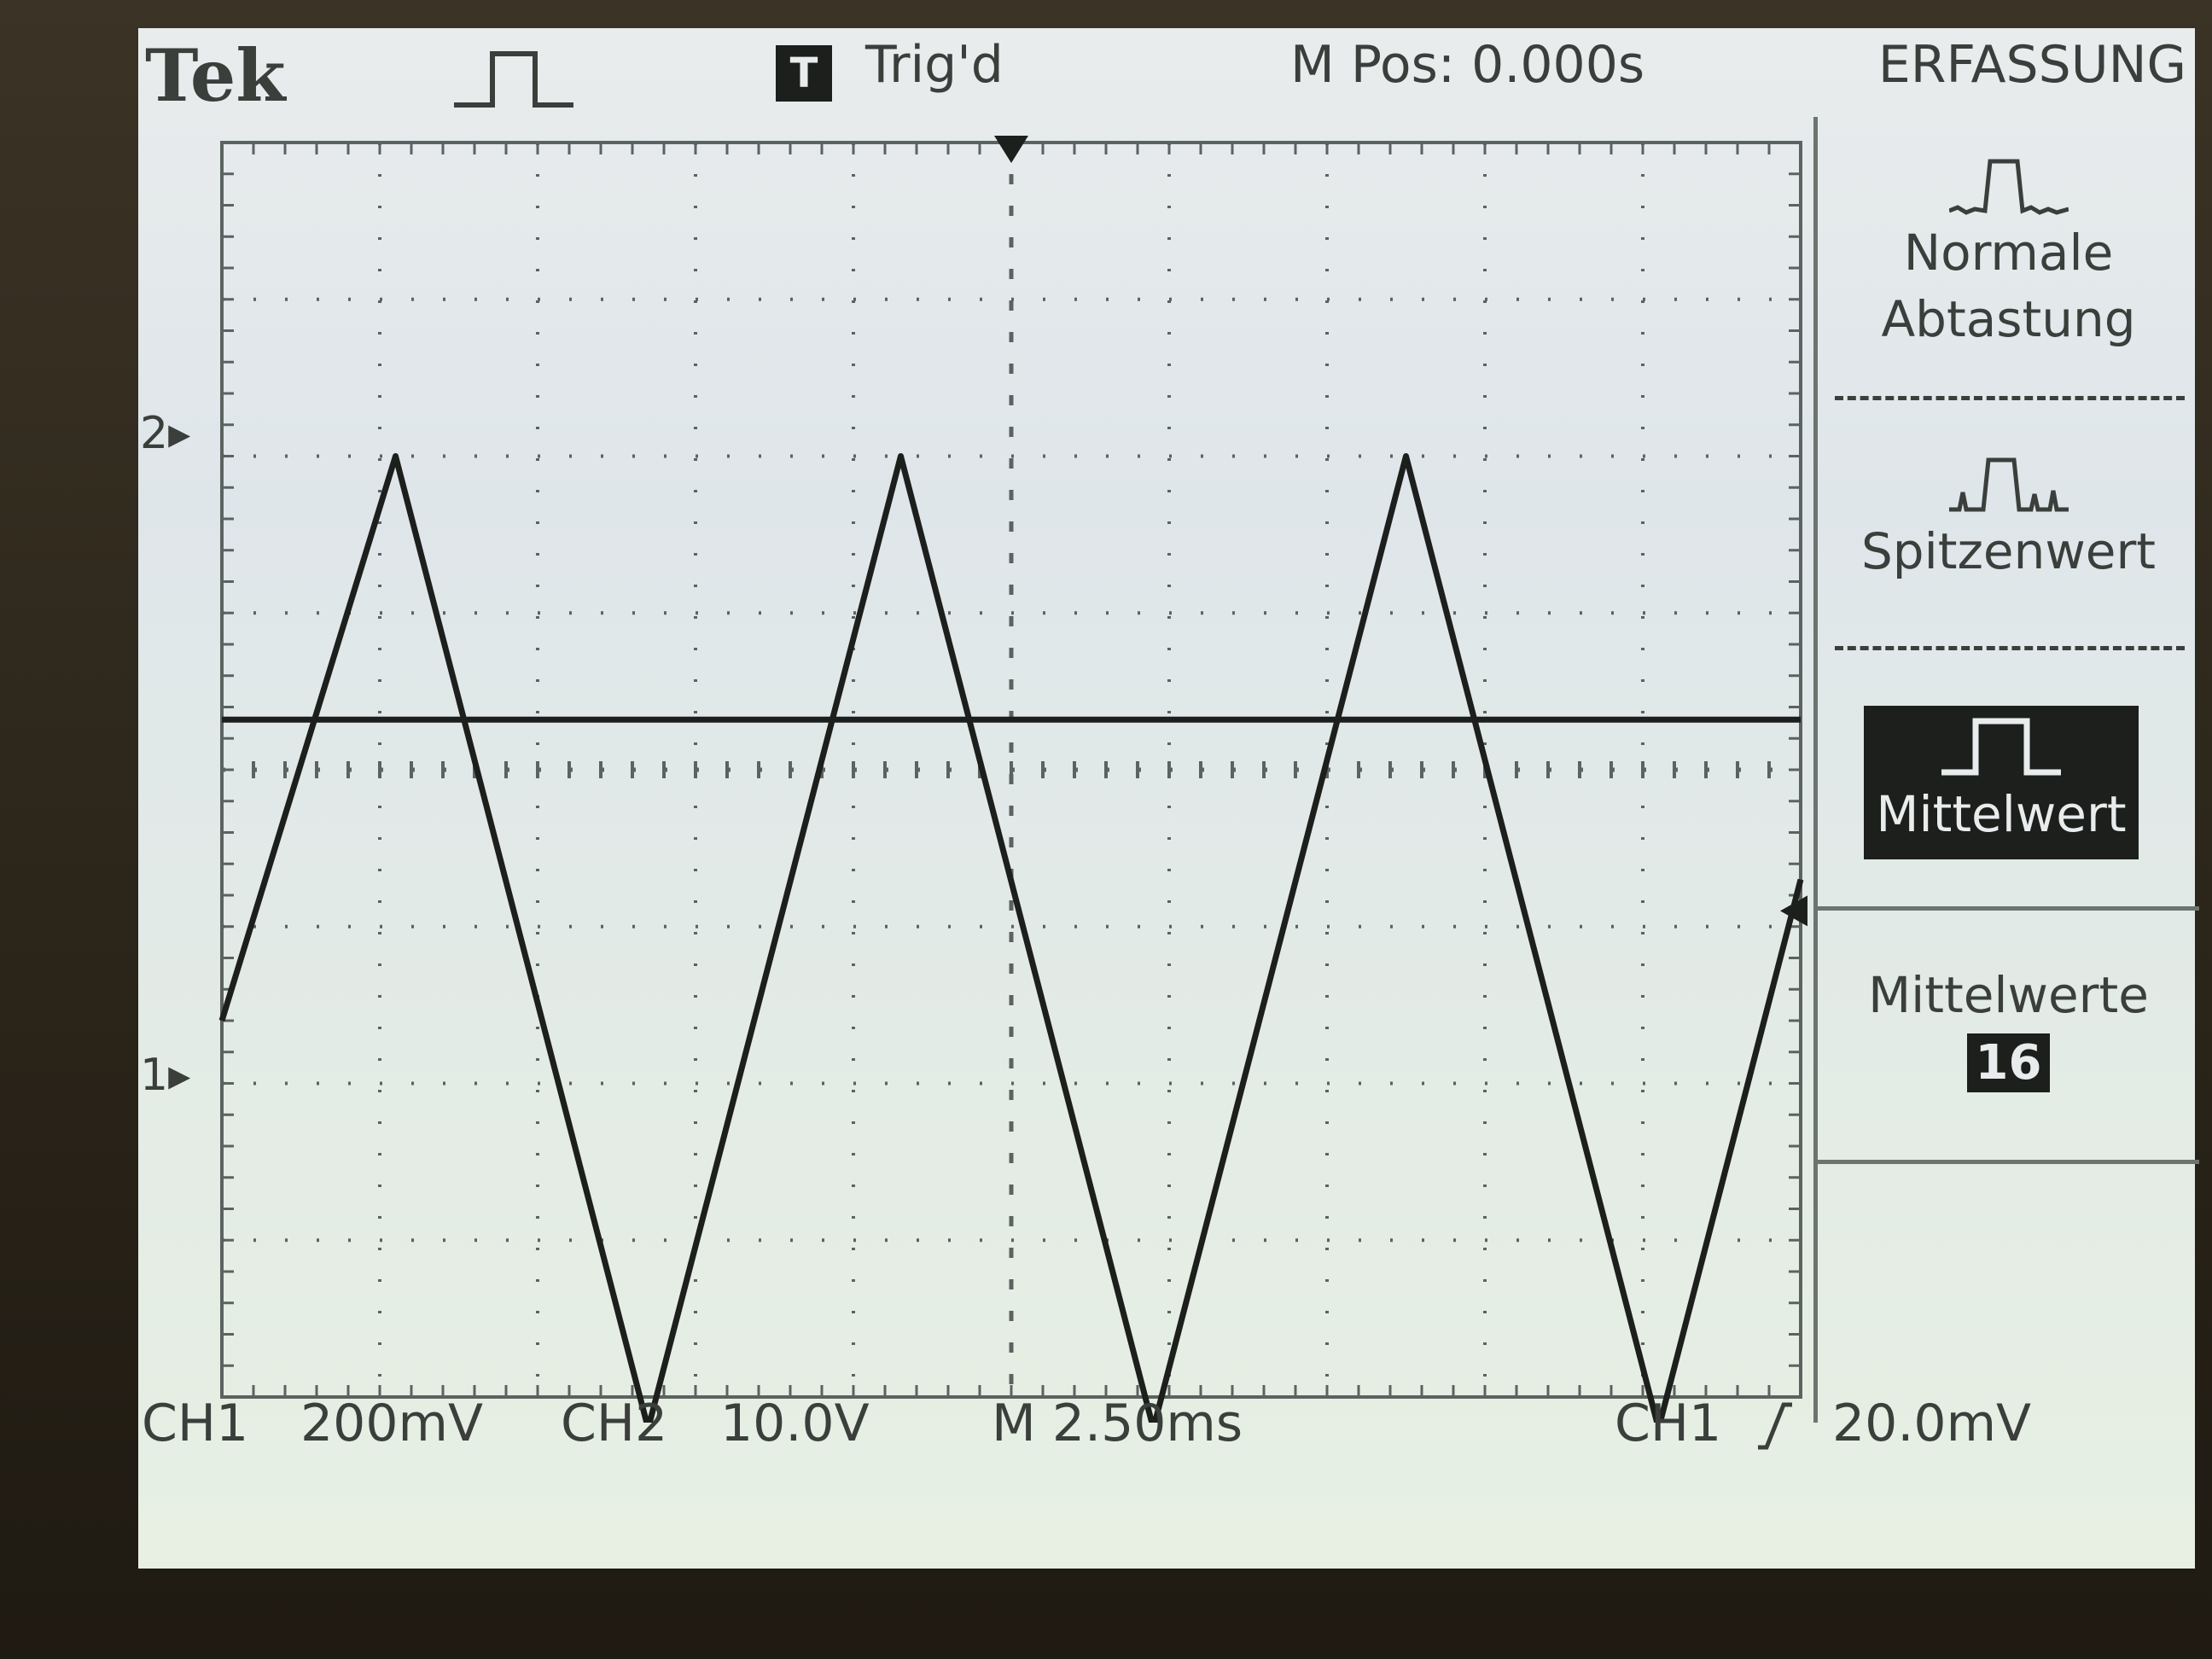 The height and width of the screenshot is (1659, 2212). Describe the element at coordinates (392, 1423) in the screenshot. I see `ch1-scale: 200mV` at that location.